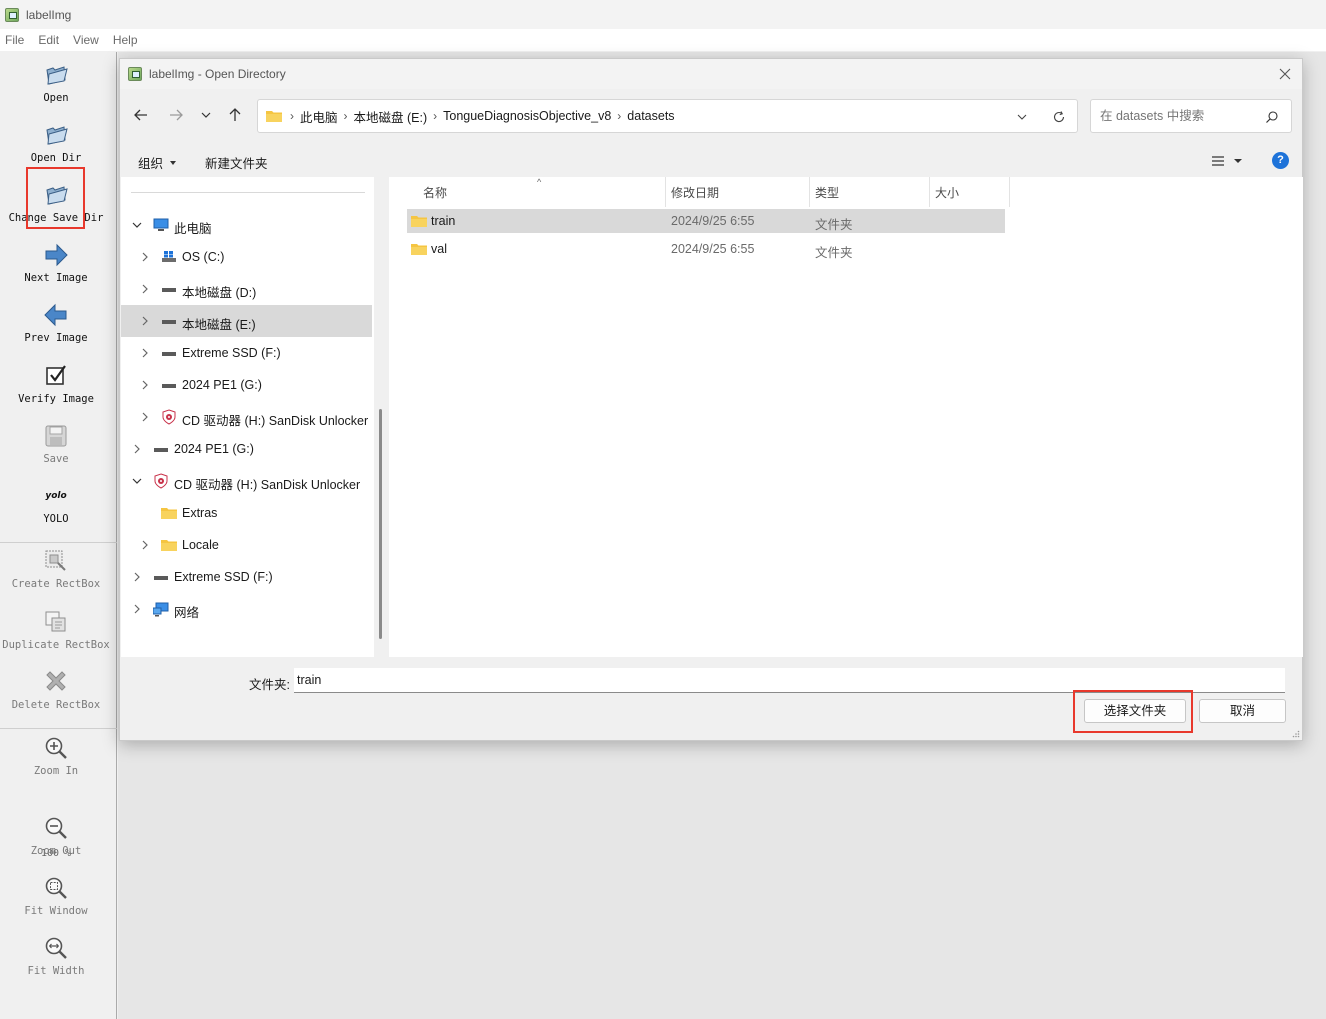  Describe the element at coordinates (246, 321) in the screenshot. I see `tree-item-drive-e: 本地磁盘 (E:)` at that location.